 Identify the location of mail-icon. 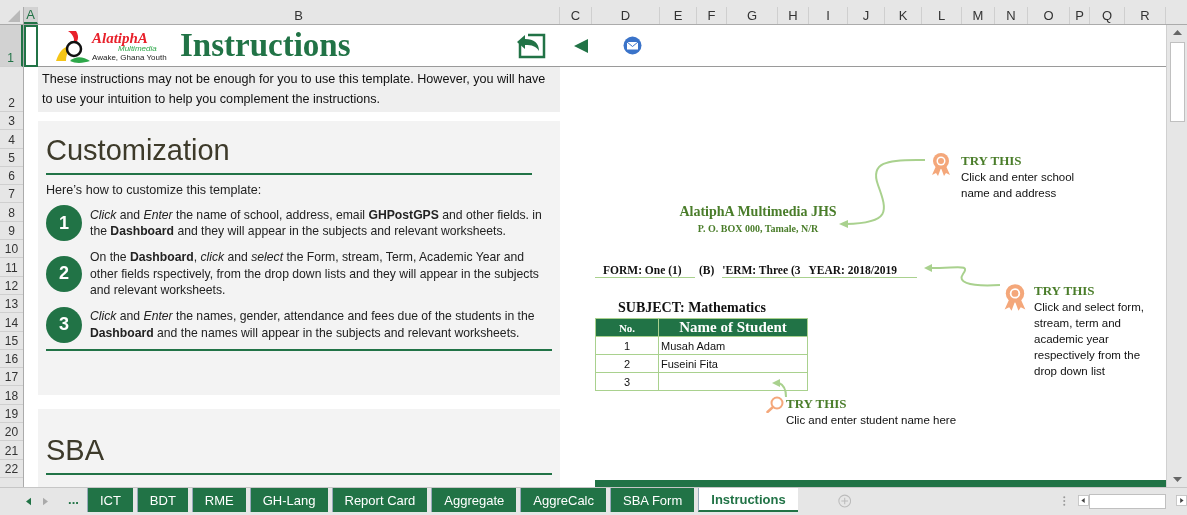
(632, 45).